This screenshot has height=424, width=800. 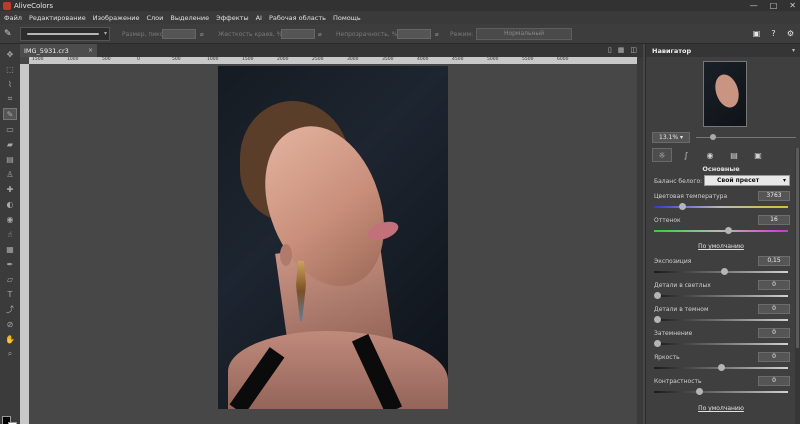 I want to click on brightness-input: 0, so click(x=774, y=357).